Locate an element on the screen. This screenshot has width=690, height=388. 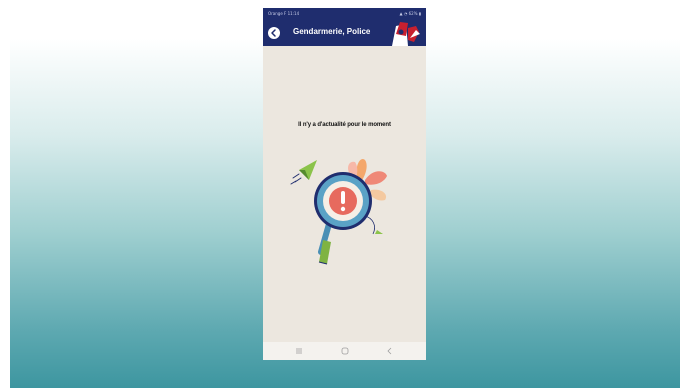
magnifier-handle is located at coordinates (325, 243).